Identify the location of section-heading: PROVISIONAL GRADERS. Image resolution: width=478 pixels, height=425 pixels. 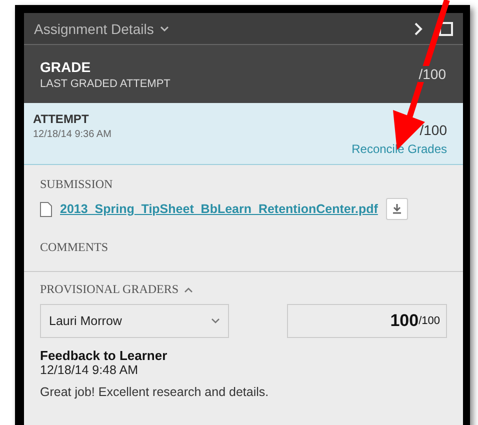
(109, 289).